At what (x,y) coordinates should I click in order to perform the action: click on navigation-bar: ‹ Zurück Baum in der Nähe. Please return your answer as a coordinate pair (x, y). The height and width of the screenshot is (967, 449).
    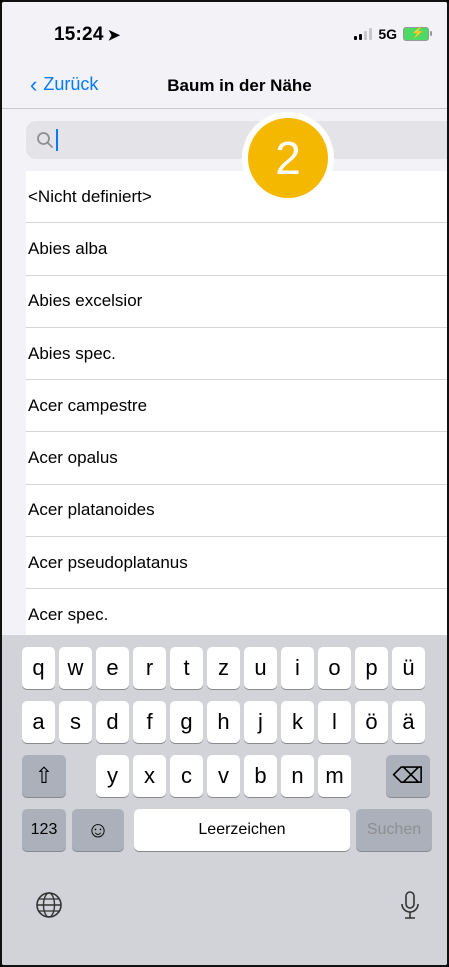
    Looking at the image, I should click on (224, 86).